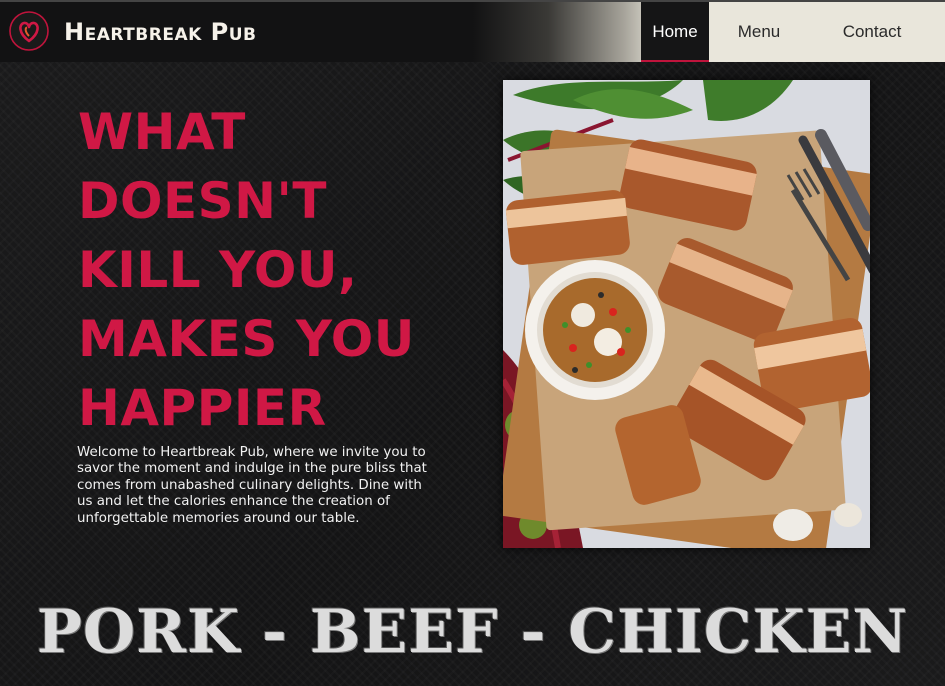  What do you see at coordinates (675, 32) in the screenshot?
I see `nav-home: Home` at bounding box center [675, 32].